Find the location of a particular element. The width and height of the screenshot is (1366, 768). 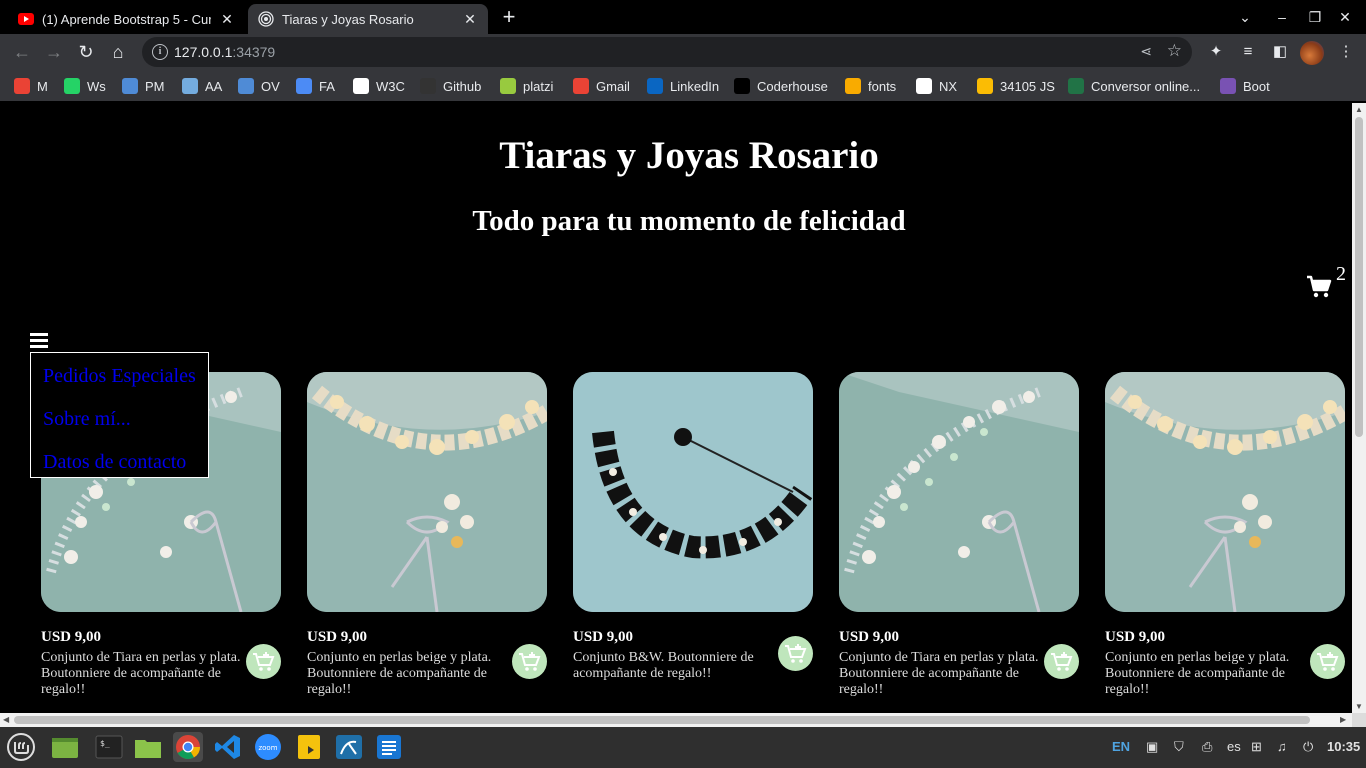

zoom-icon: zoom is located at coordinates (268, 747).